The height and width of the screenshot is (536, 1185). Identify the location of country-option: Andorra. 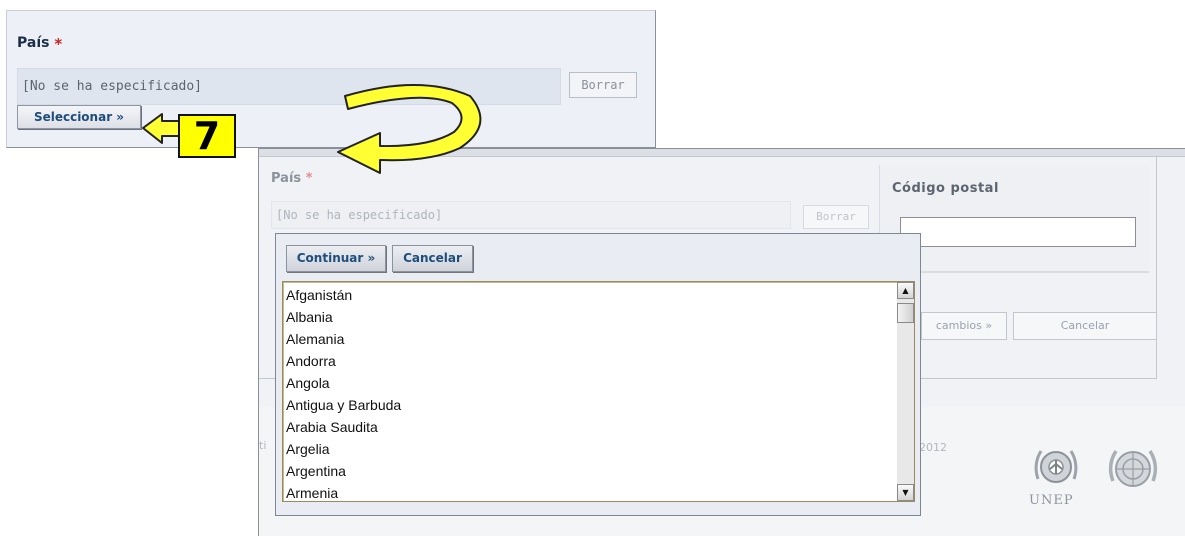
(589, 361).